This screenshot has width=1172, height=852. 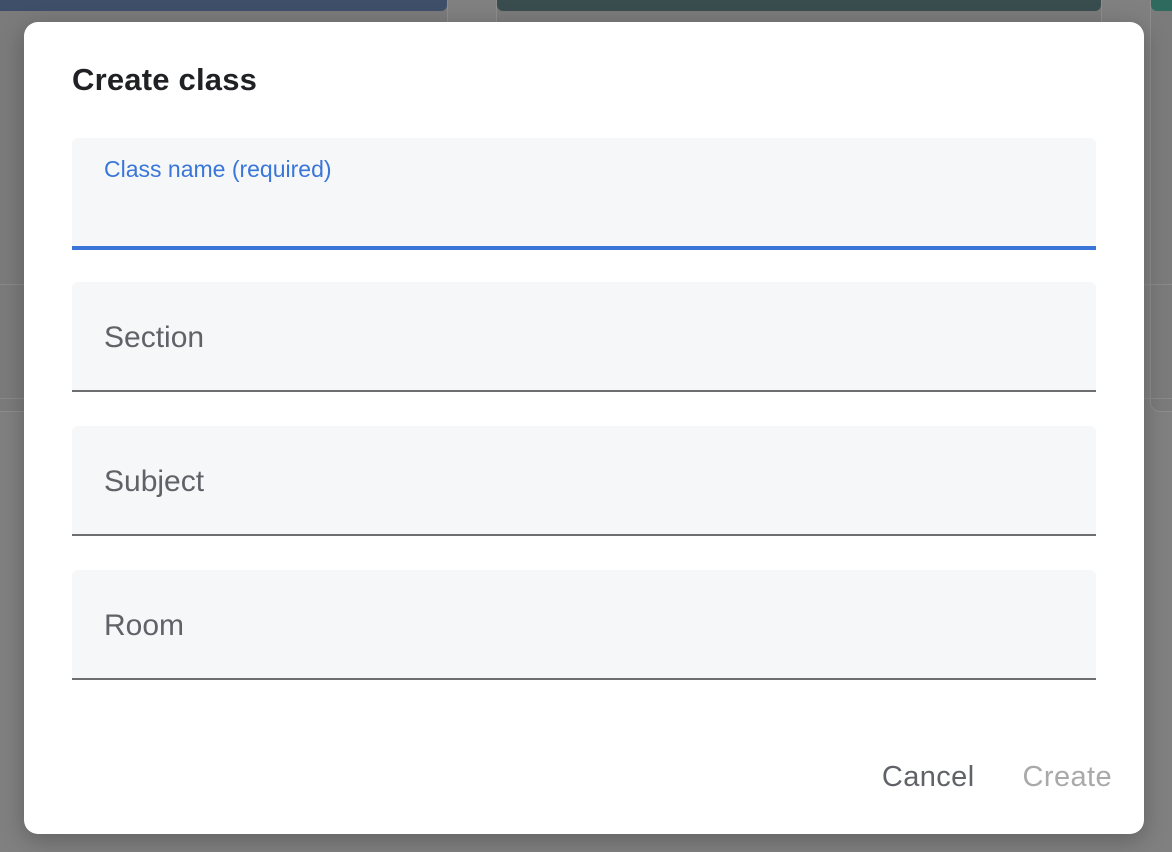 I want to click on class-name-input, so click(x=584, y=210).